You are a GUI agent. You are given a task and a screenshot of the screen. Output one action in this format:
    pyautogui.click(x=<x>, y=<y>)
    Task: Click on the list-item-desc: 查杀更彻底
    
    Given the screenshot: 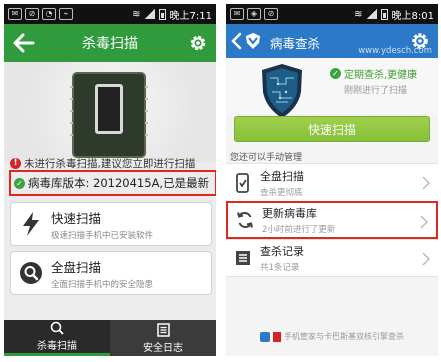 What is the action you would take?
    pyautogui.click(x=281, y=192)
    